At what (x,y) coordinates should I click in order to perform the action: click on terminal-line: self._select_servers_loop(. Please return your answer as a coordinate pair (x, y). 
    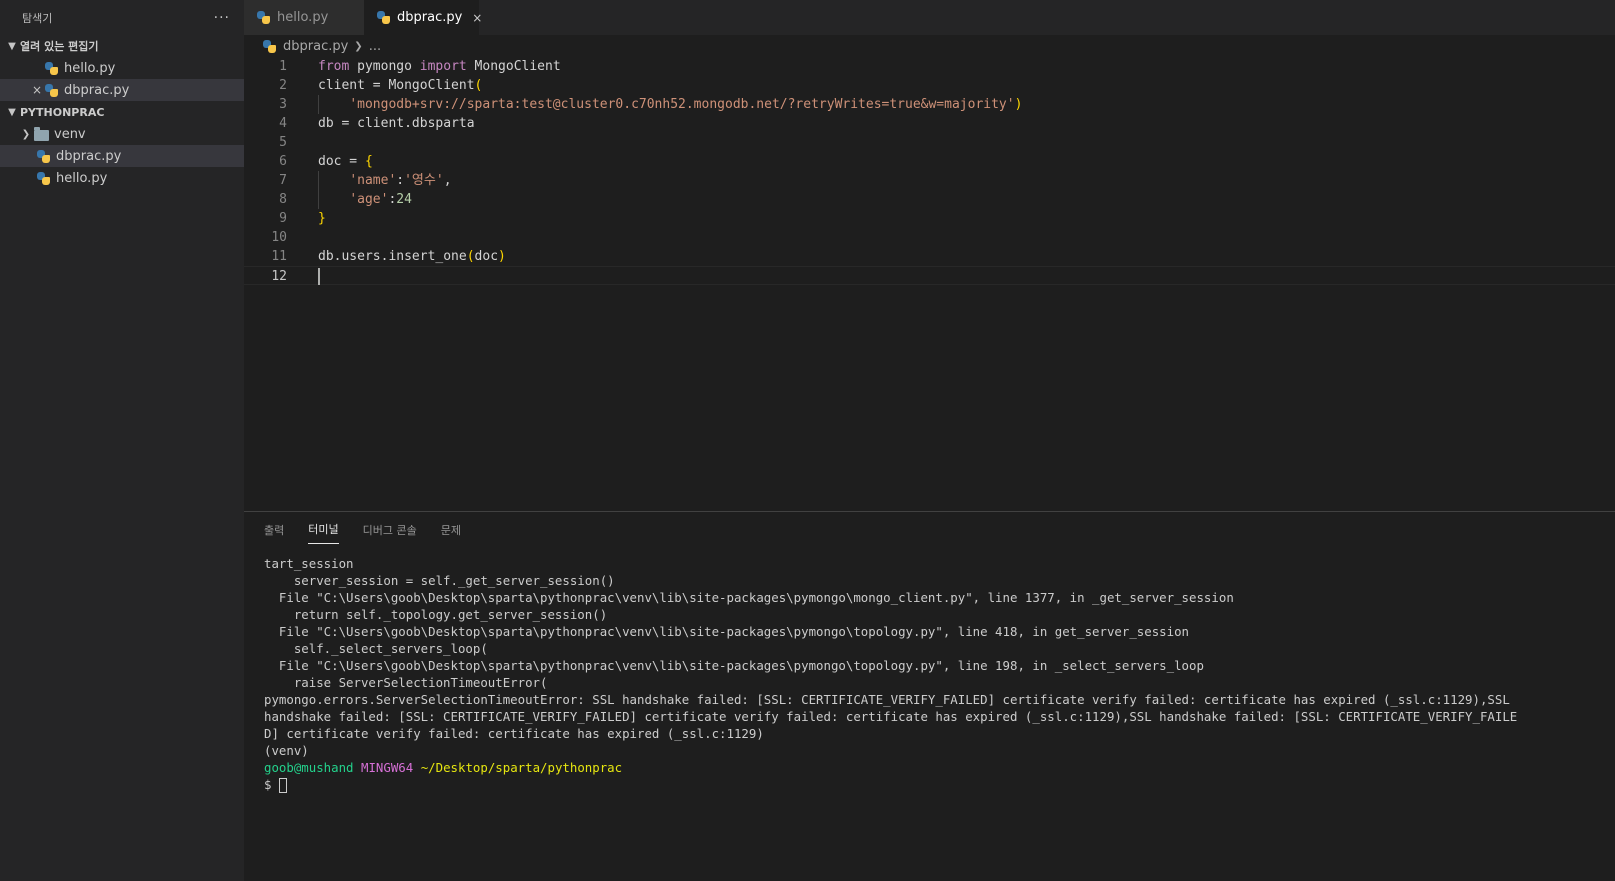
    Looking at the image, I should click on (376, 648).